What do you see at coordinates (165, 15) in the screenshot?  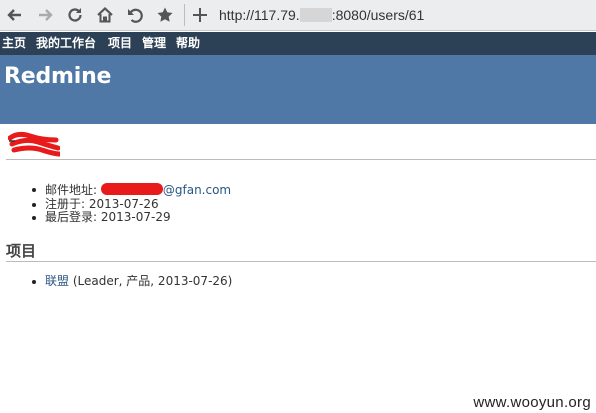 I see `star-icon` at bounding box center [165, 15].